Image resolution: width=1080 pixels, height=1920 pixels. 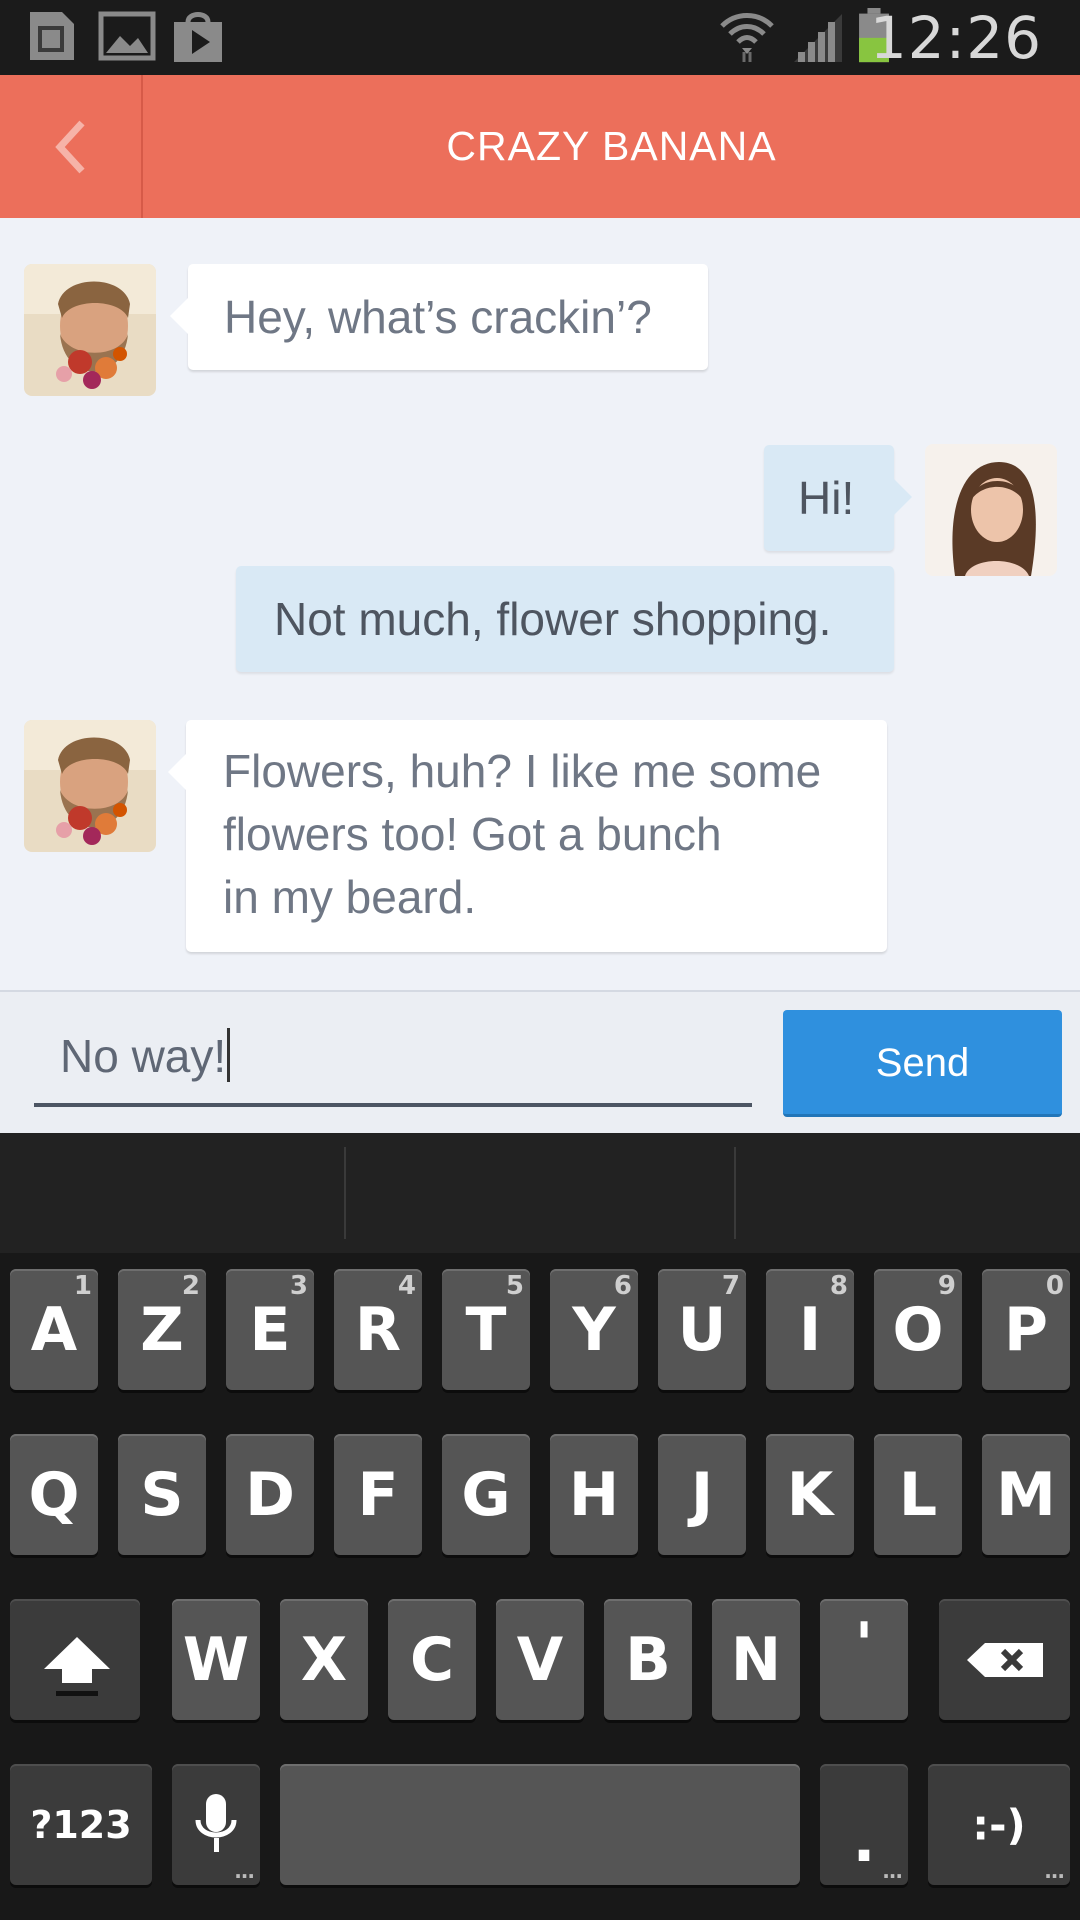 I want to click on key-a: 1A, so click(x=54, y=1329).